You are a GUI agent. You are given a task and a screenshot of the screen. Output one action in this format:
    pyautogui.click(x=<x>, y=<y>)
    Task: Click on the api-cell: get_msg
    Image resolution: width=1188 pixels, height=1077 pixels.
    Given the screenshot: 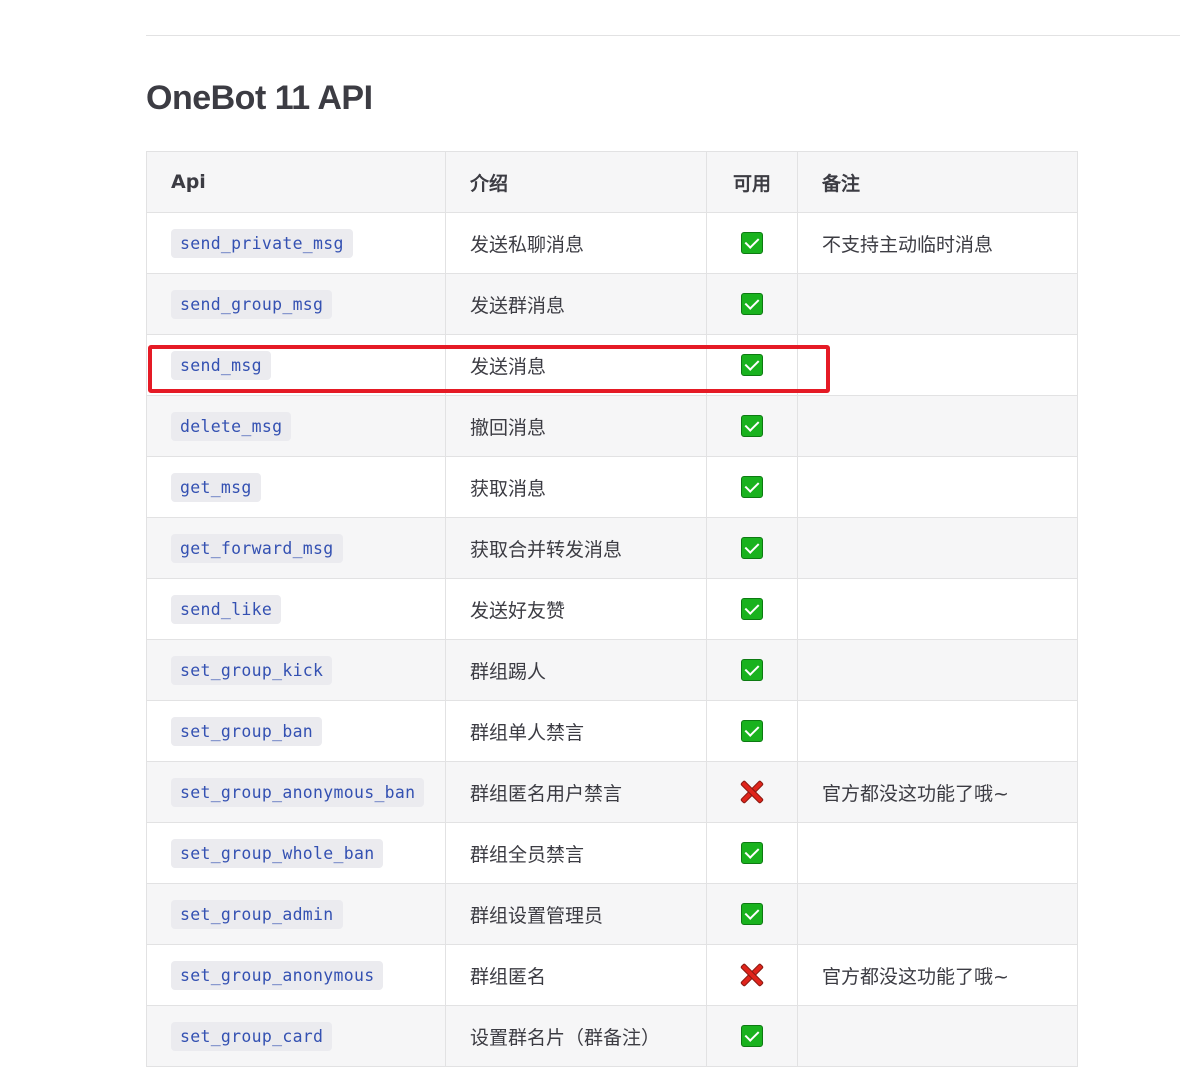 What is the action you would take?
    pyautogui.click(x=296, y=487)
    